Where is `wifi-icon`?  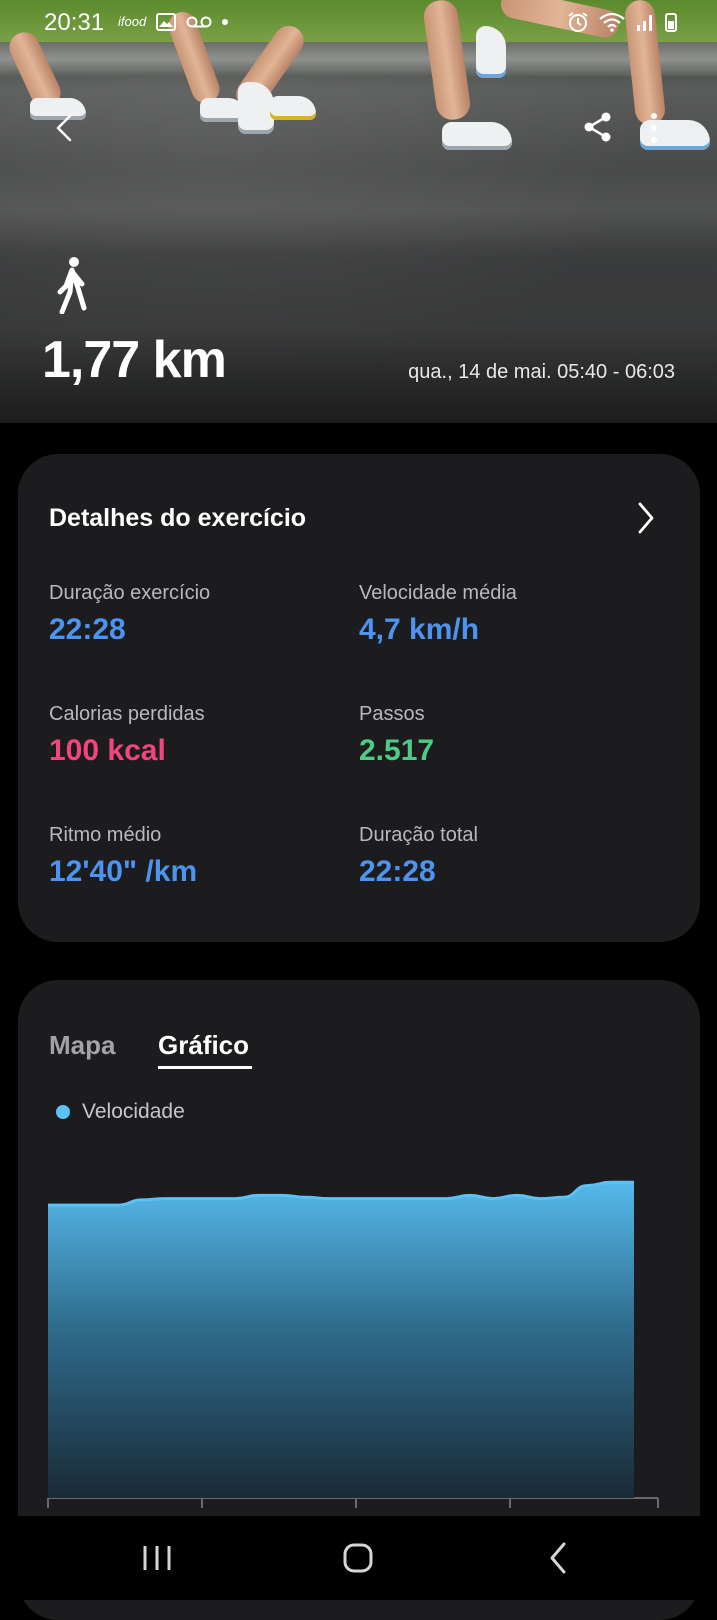 wifi-icon is located at coordinates (612, 22).